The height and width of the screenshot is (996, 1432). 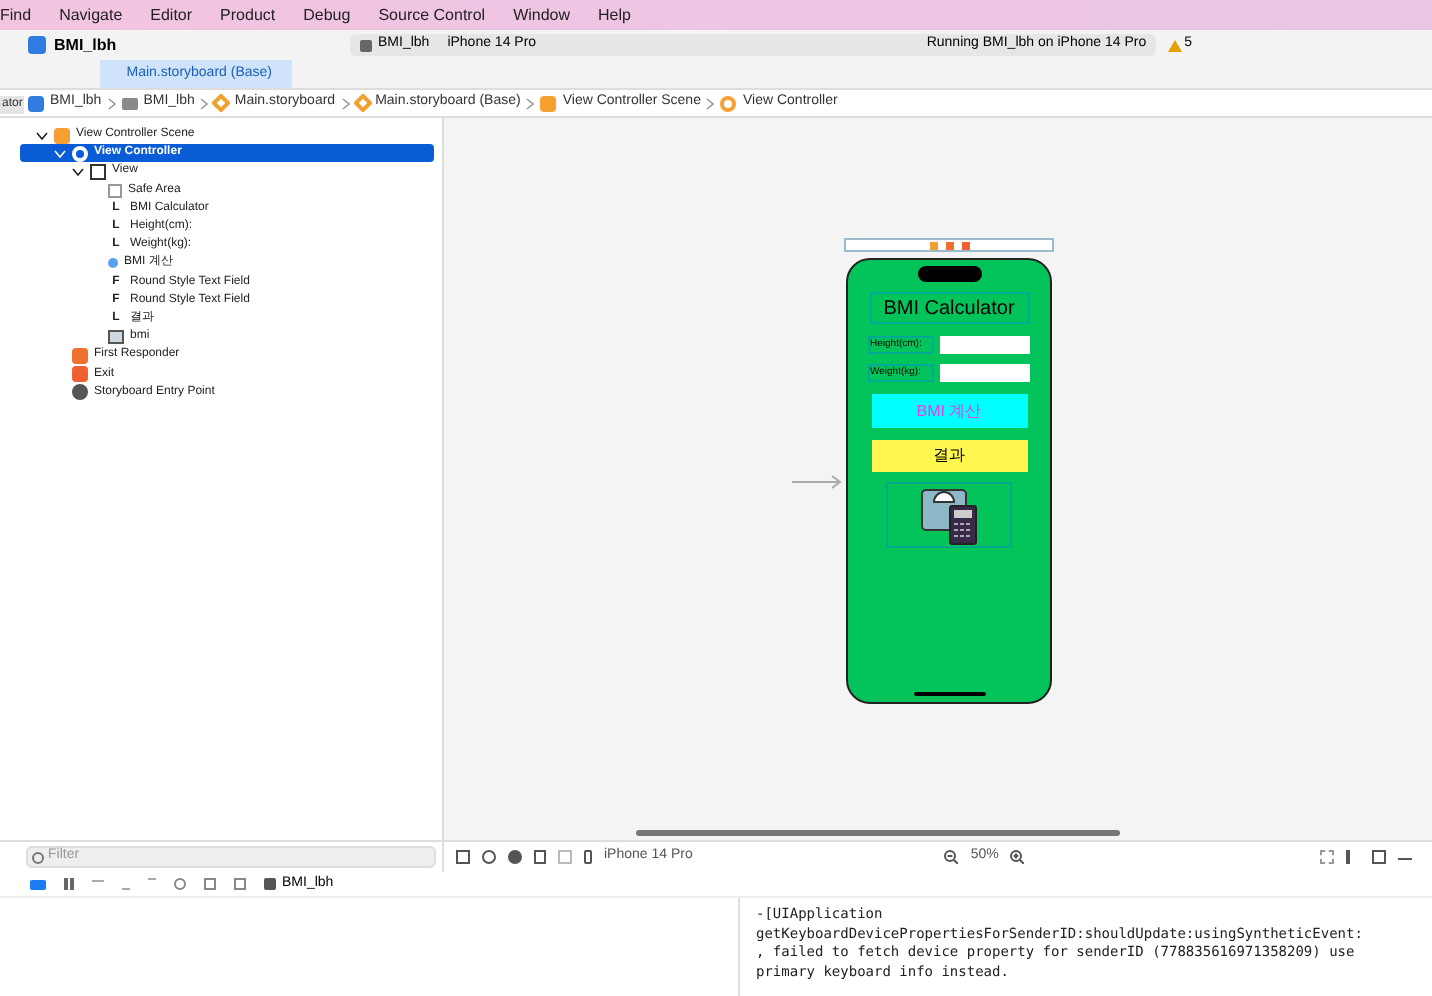 What do you see at coordinates (210, 884) in the screenshot?
I see `graph-icon` at bounding box center [210, 884].